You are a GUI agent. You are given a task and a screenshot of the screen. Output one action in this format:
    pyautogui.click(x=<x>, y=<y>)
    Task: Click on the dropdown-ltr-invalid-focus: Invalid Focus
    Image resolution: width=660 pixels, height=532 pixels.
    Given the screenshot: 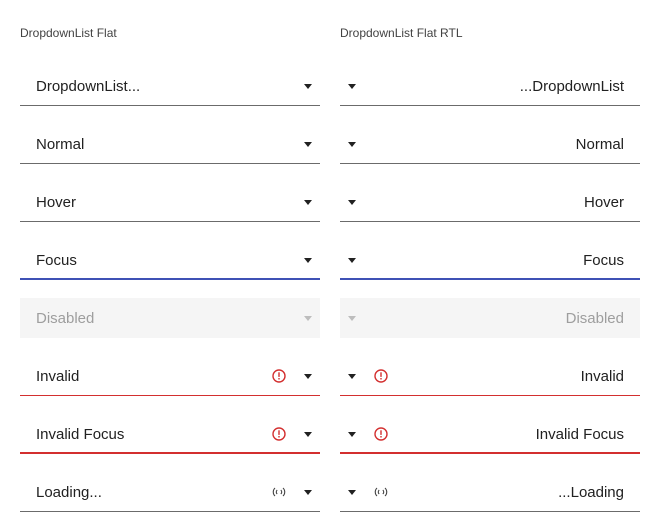 What is the action you would take?
    pyautogui.click(x=170, y=434)
    